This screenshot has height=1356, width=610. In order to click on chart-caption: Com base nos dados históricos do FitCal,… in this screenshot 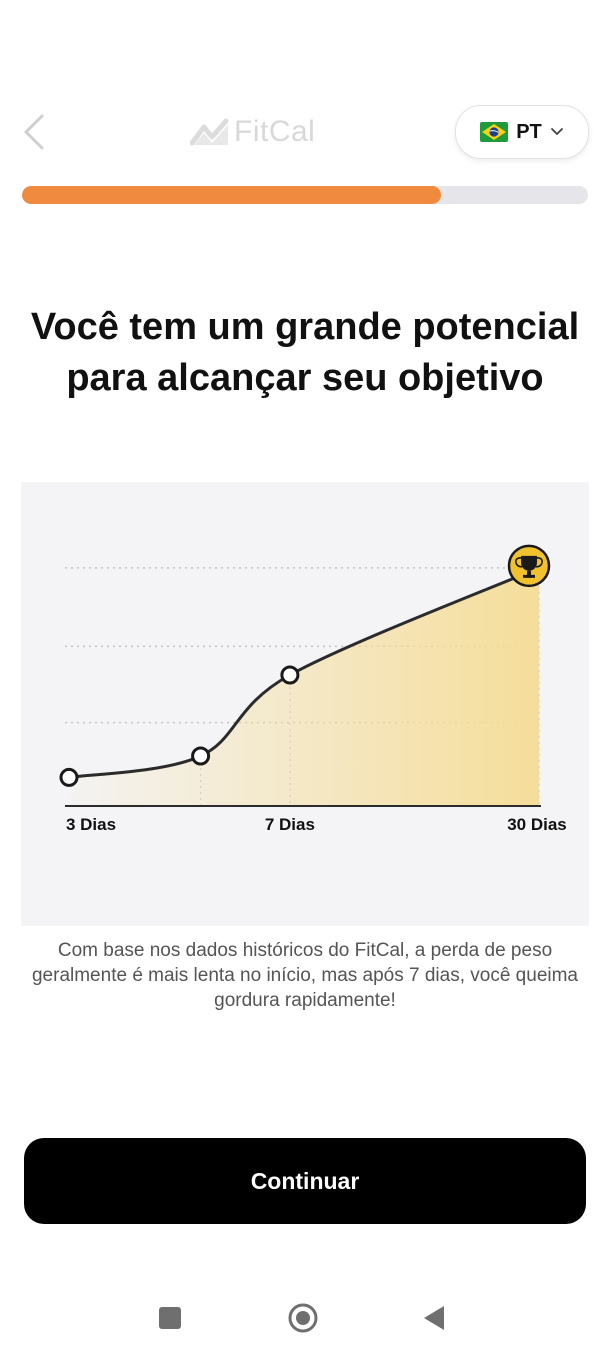, I will do `click(305, 975)`.